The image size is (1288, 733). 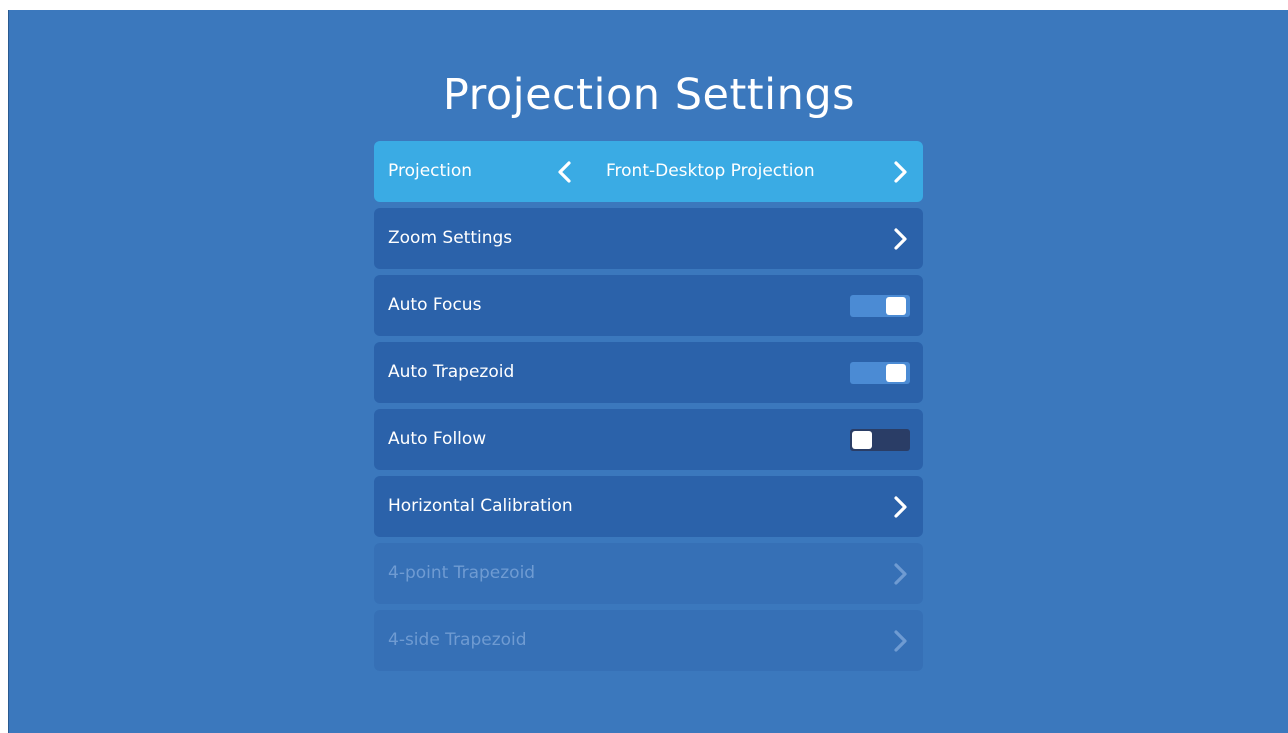 What do you see at coordinates (451, 372) in the screenshot?
I see `auto-trapezoid-label: Auto Trapezoid` at bounding box center [451, 372].